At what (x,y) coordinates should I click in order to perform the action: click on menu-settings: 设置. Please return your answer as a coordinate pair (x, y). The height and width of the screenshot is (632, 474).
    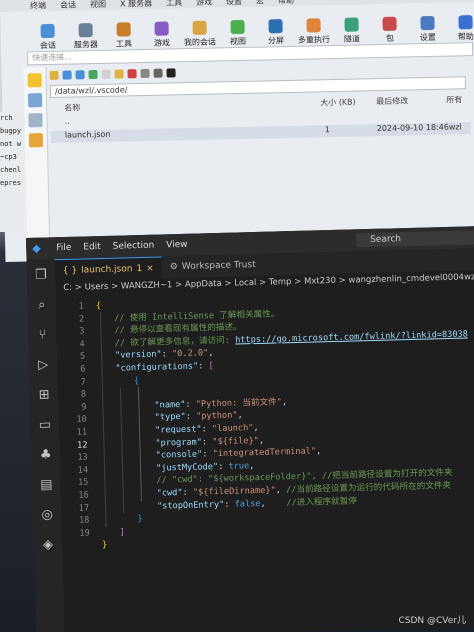
    Looking at the image, I should click on (234, 3).